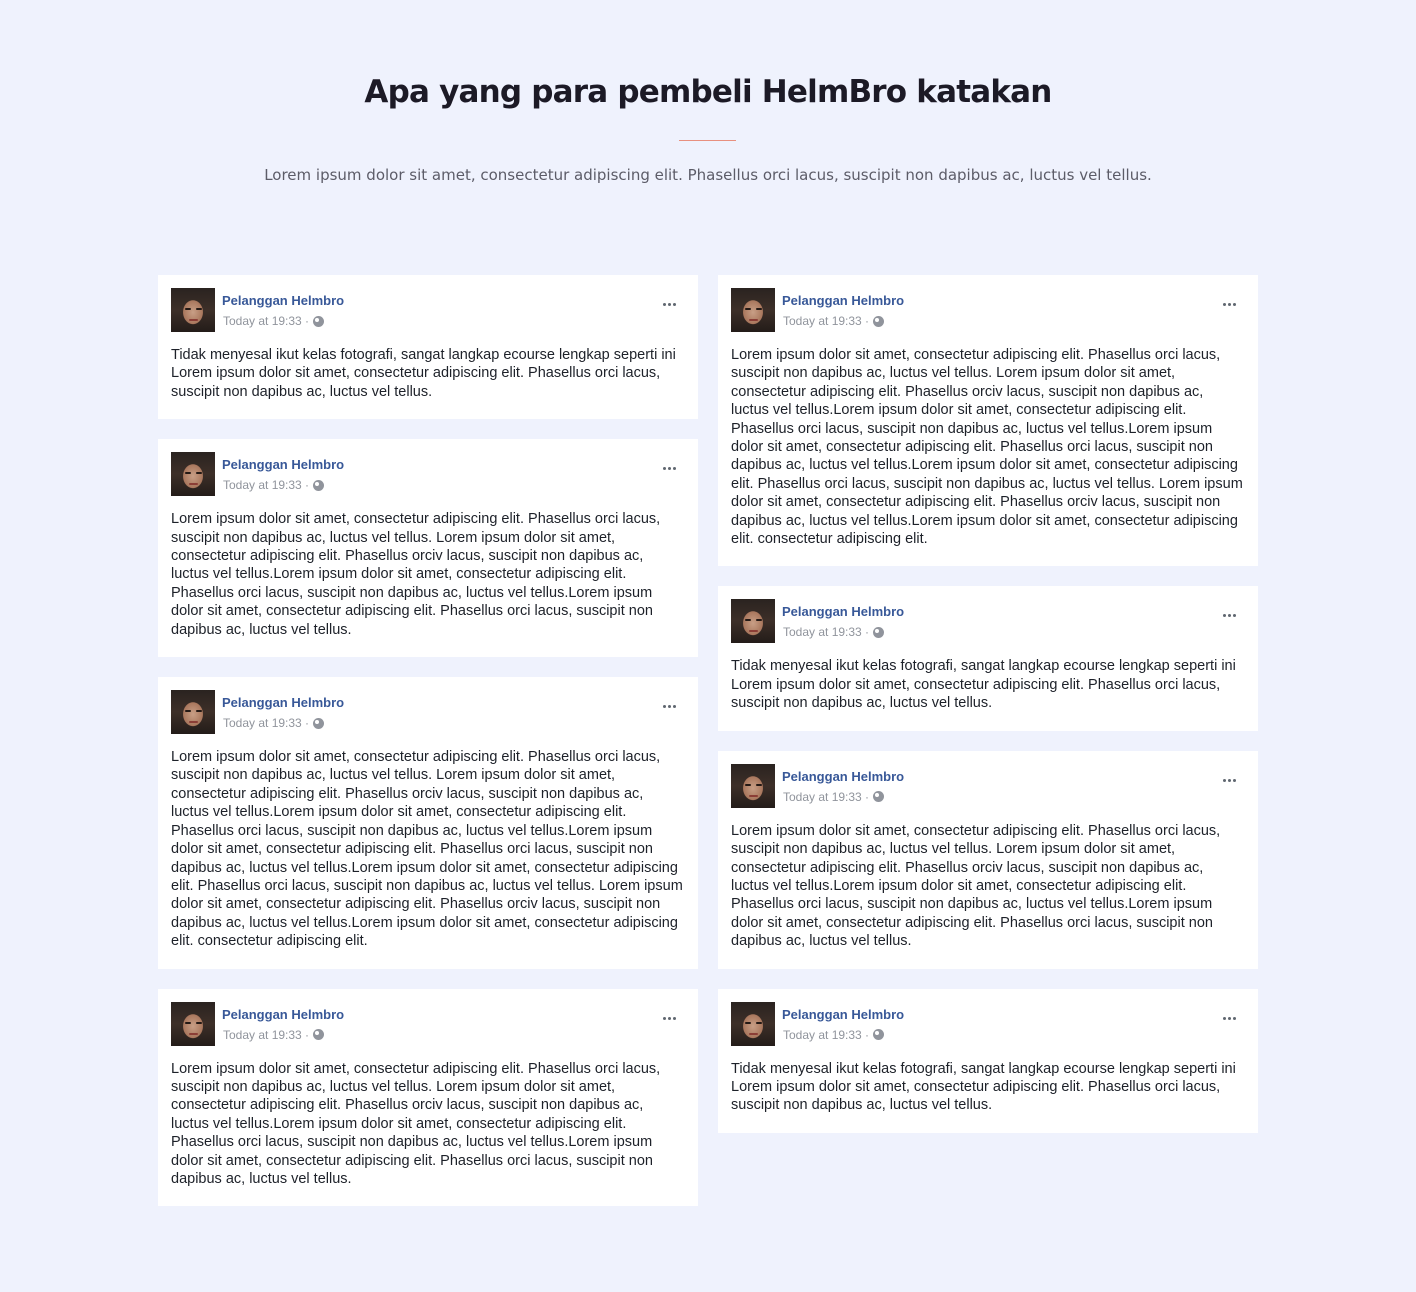 Image resolution: width=1416 pixels, height=1292 pixels. What do you see at coordinates (708, 92) in the screenshot?
I see `section-title: Apa yang para pembeli HelmBro katakan` at bounding box center [708, 92].